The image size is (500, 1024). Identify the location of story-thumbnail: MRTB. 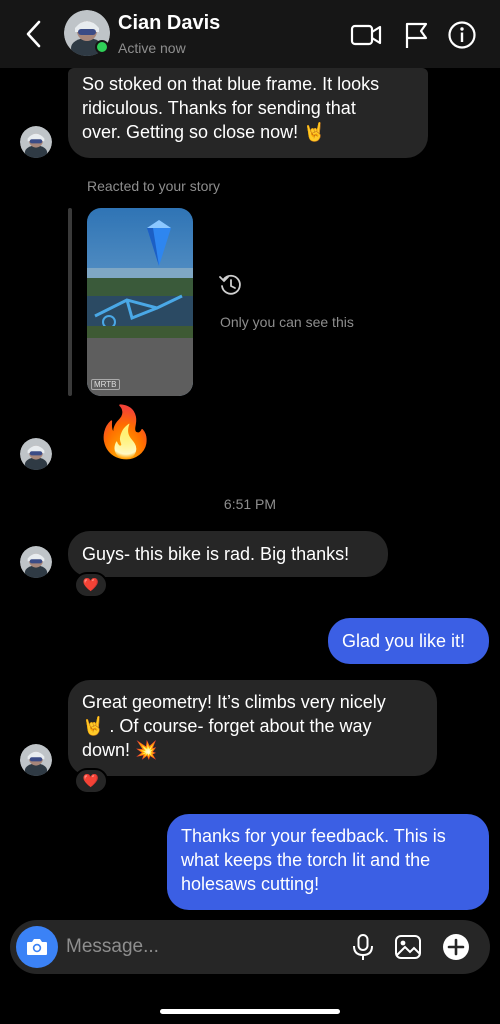
(140, 302).